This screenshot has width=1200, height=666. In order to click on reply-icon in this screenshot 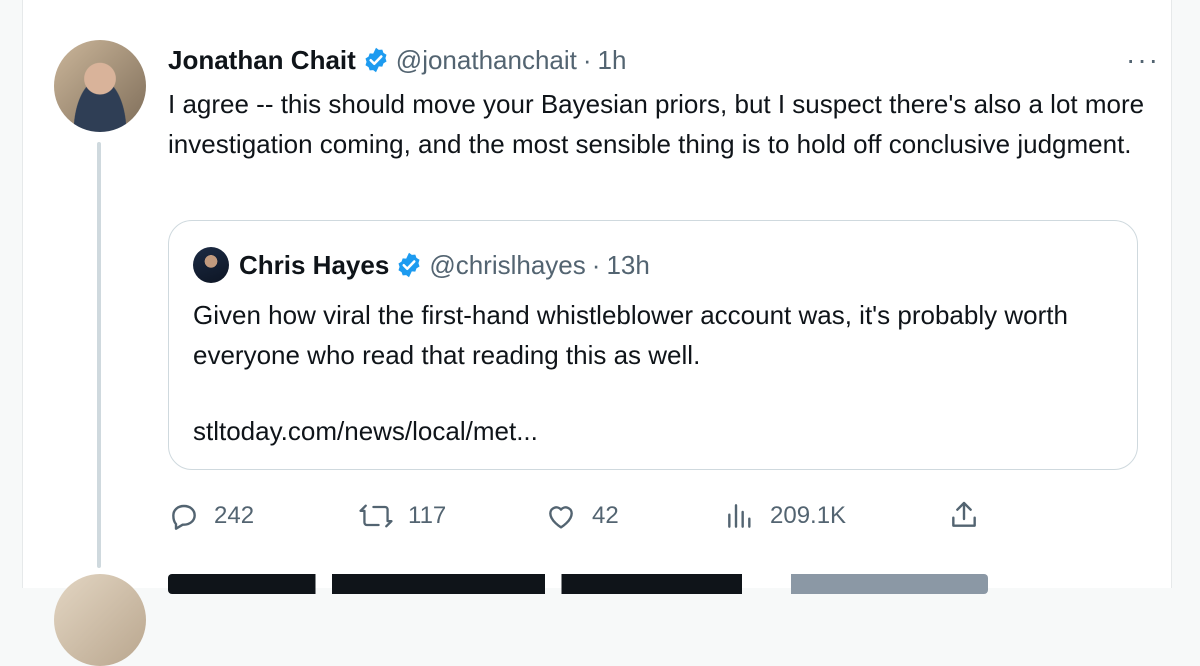, I will do `click(184, 517)`.